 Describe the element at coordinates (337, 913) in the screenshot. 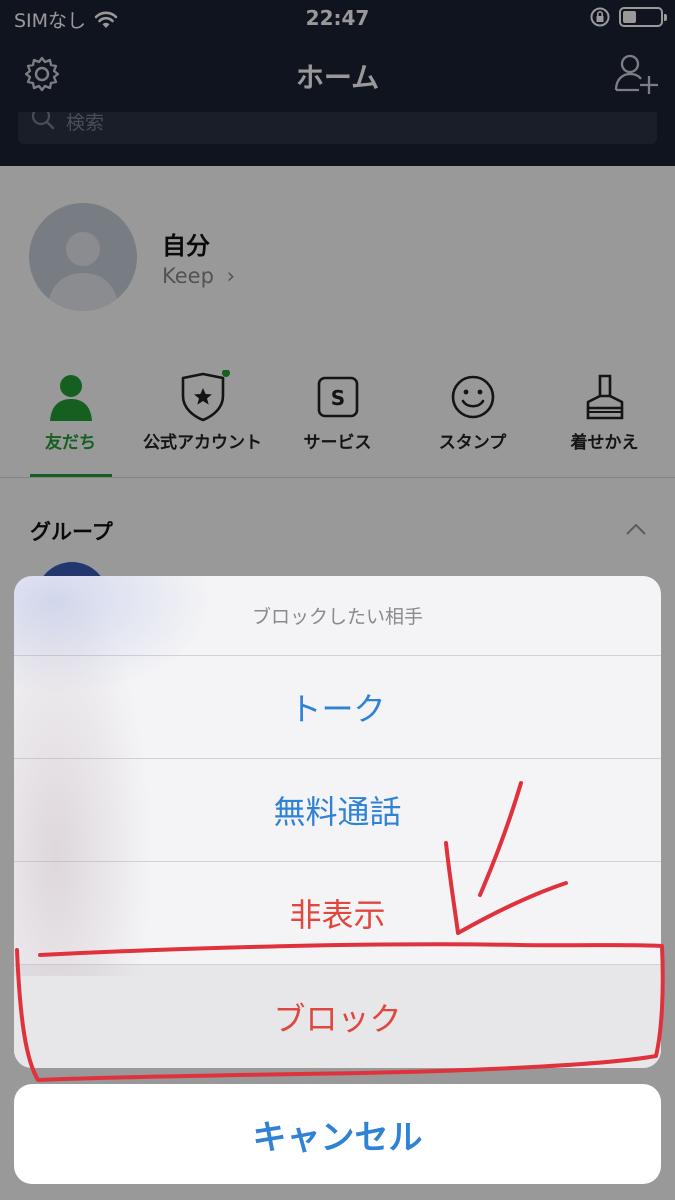

I see `hide-button: 非表示` at that location.